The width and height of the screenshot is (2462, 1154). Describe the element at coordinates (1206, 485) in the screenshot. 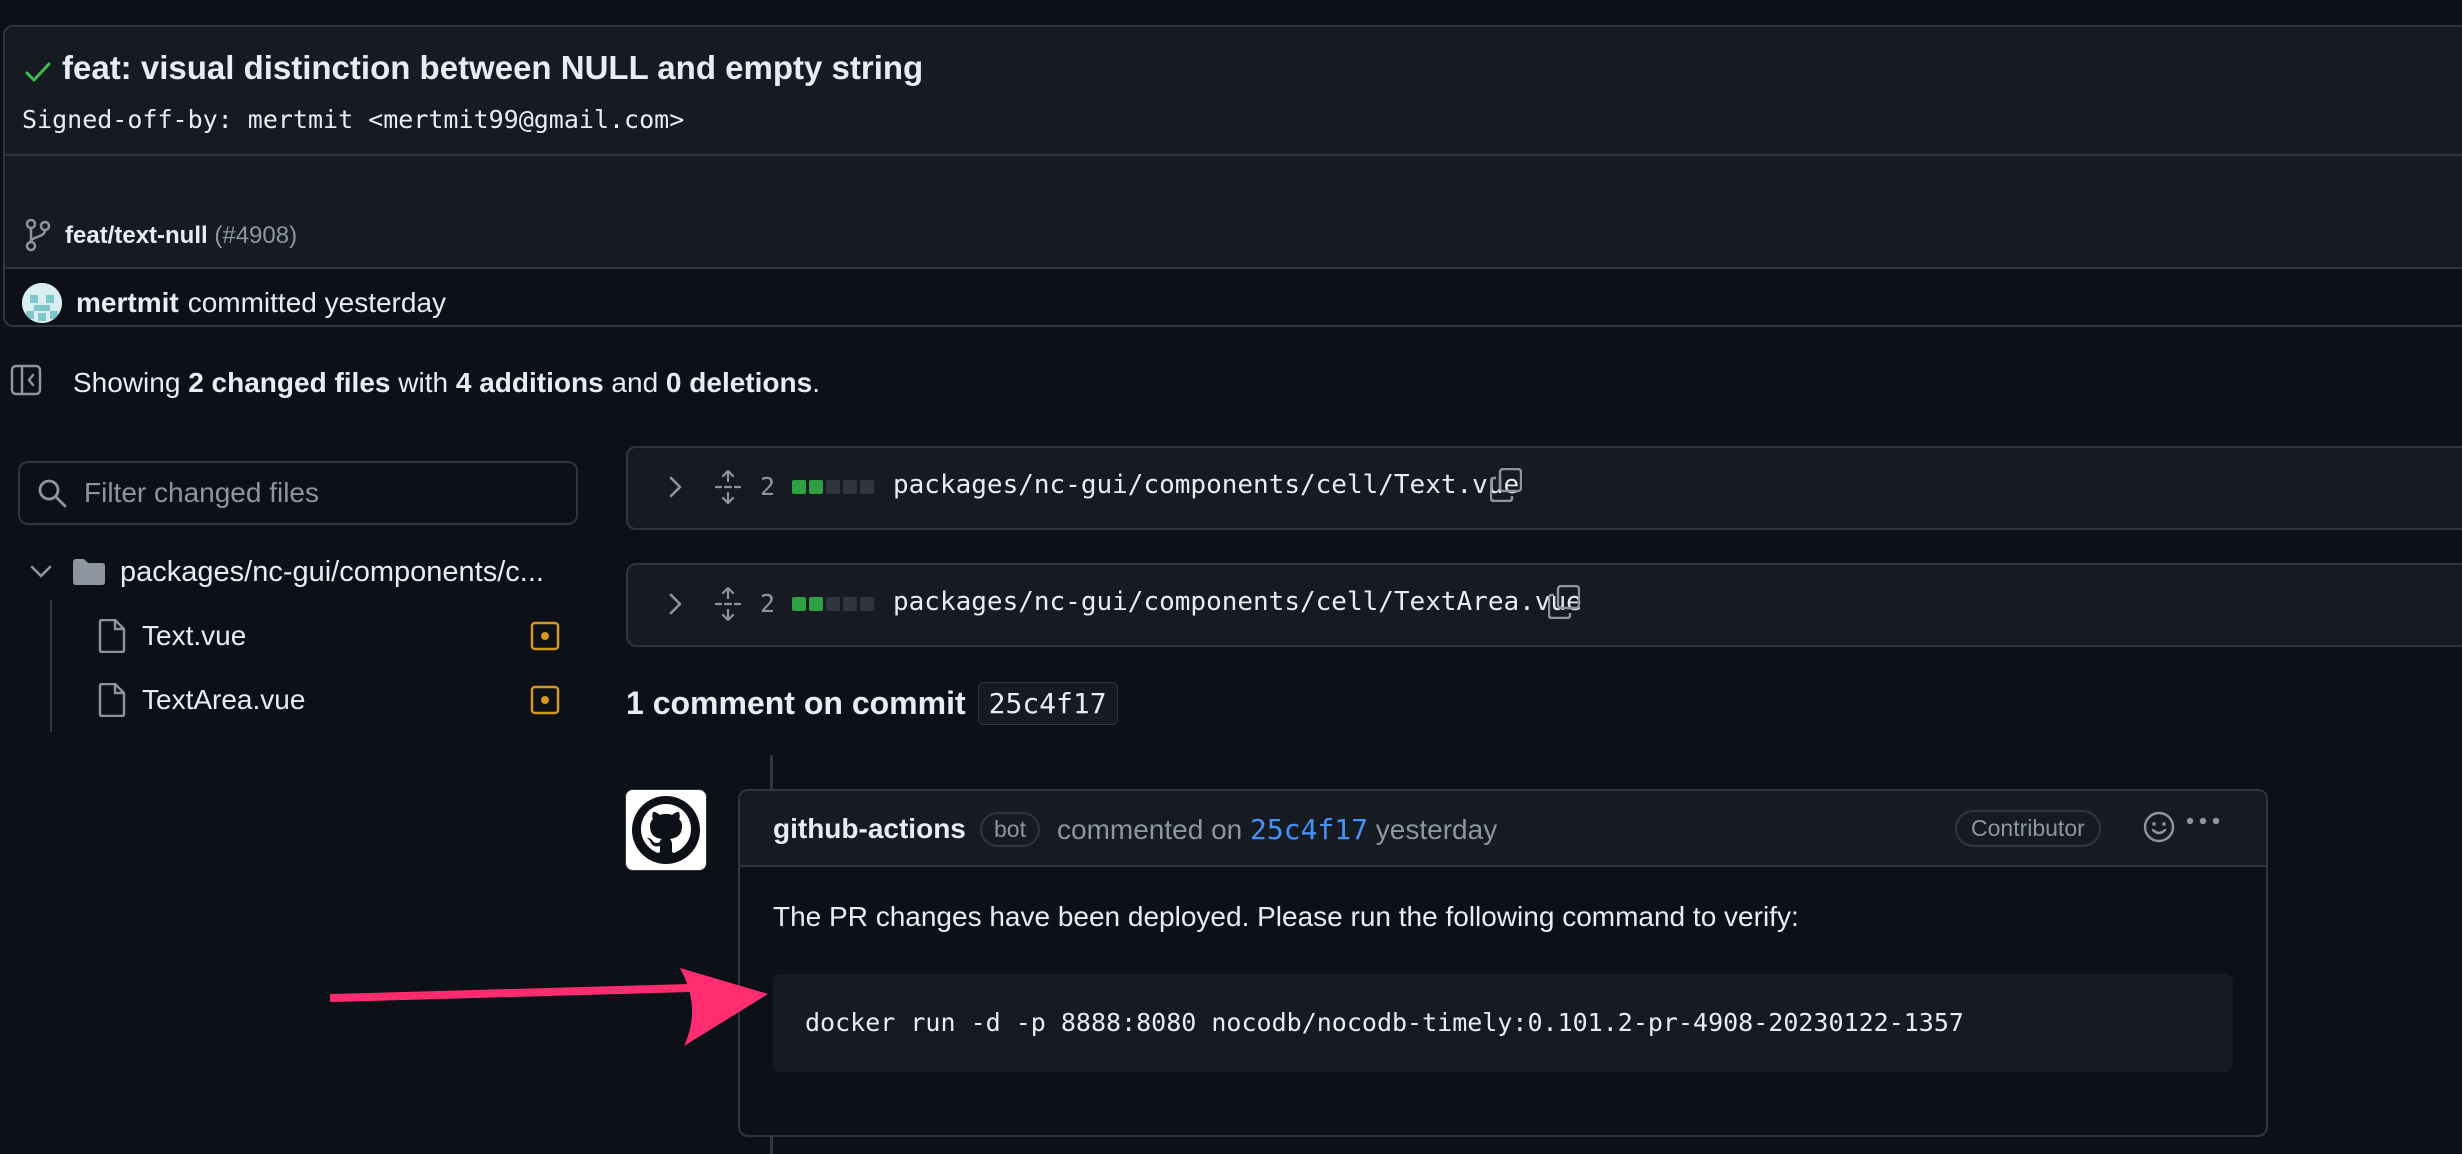

I see `file-path: packages/nc-gui/components/cell/Text.vue` at that location.